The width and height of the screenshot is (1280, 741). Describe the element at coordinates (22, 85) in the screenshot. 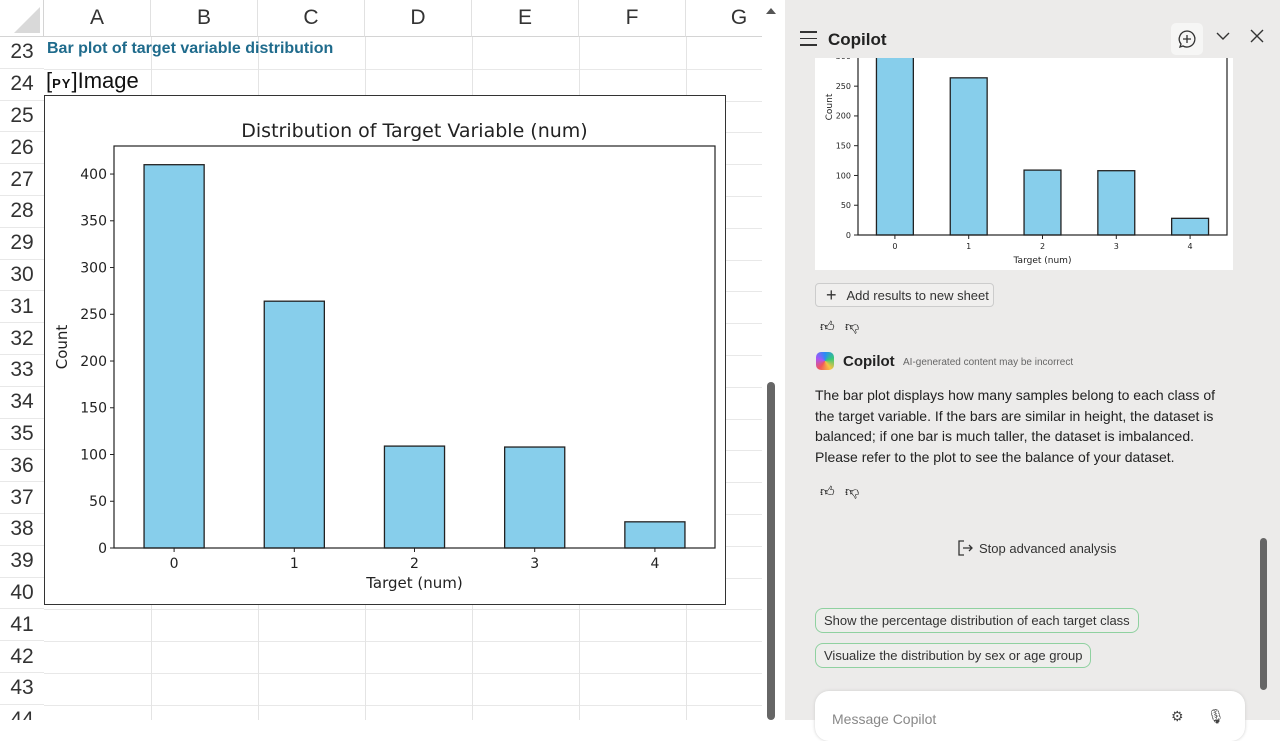

I see `row-header-24: 24` at that location.